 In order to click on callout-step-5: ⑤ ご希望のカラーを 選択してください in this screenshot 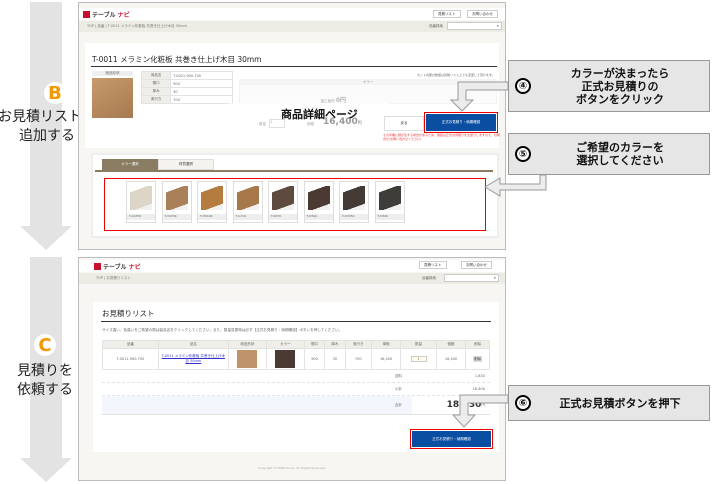, I will do `click(609, 154)`.